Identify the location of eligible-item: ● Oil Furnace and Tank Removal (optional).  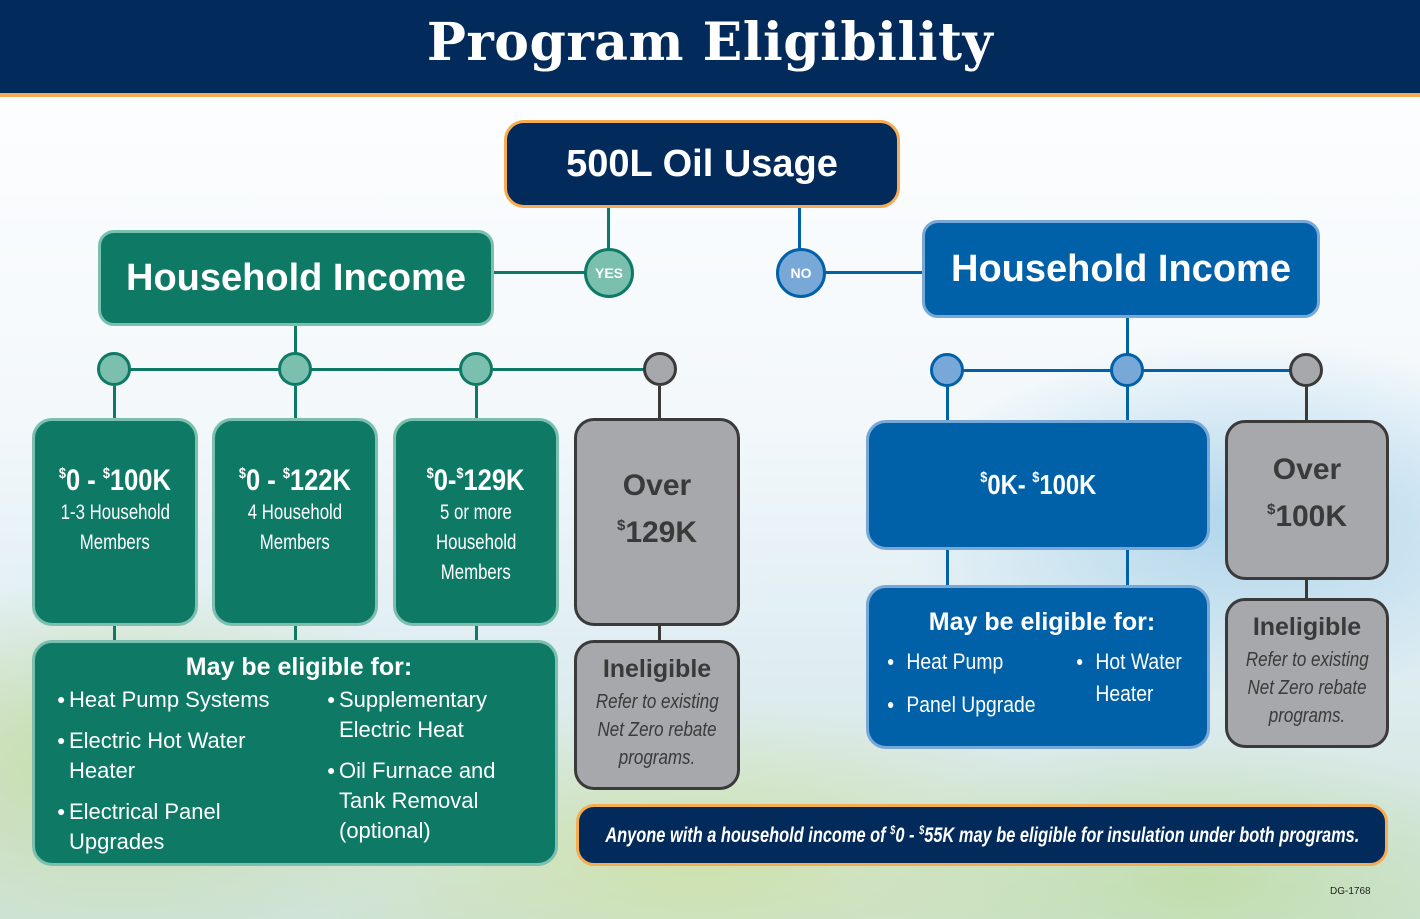
(434, 800).